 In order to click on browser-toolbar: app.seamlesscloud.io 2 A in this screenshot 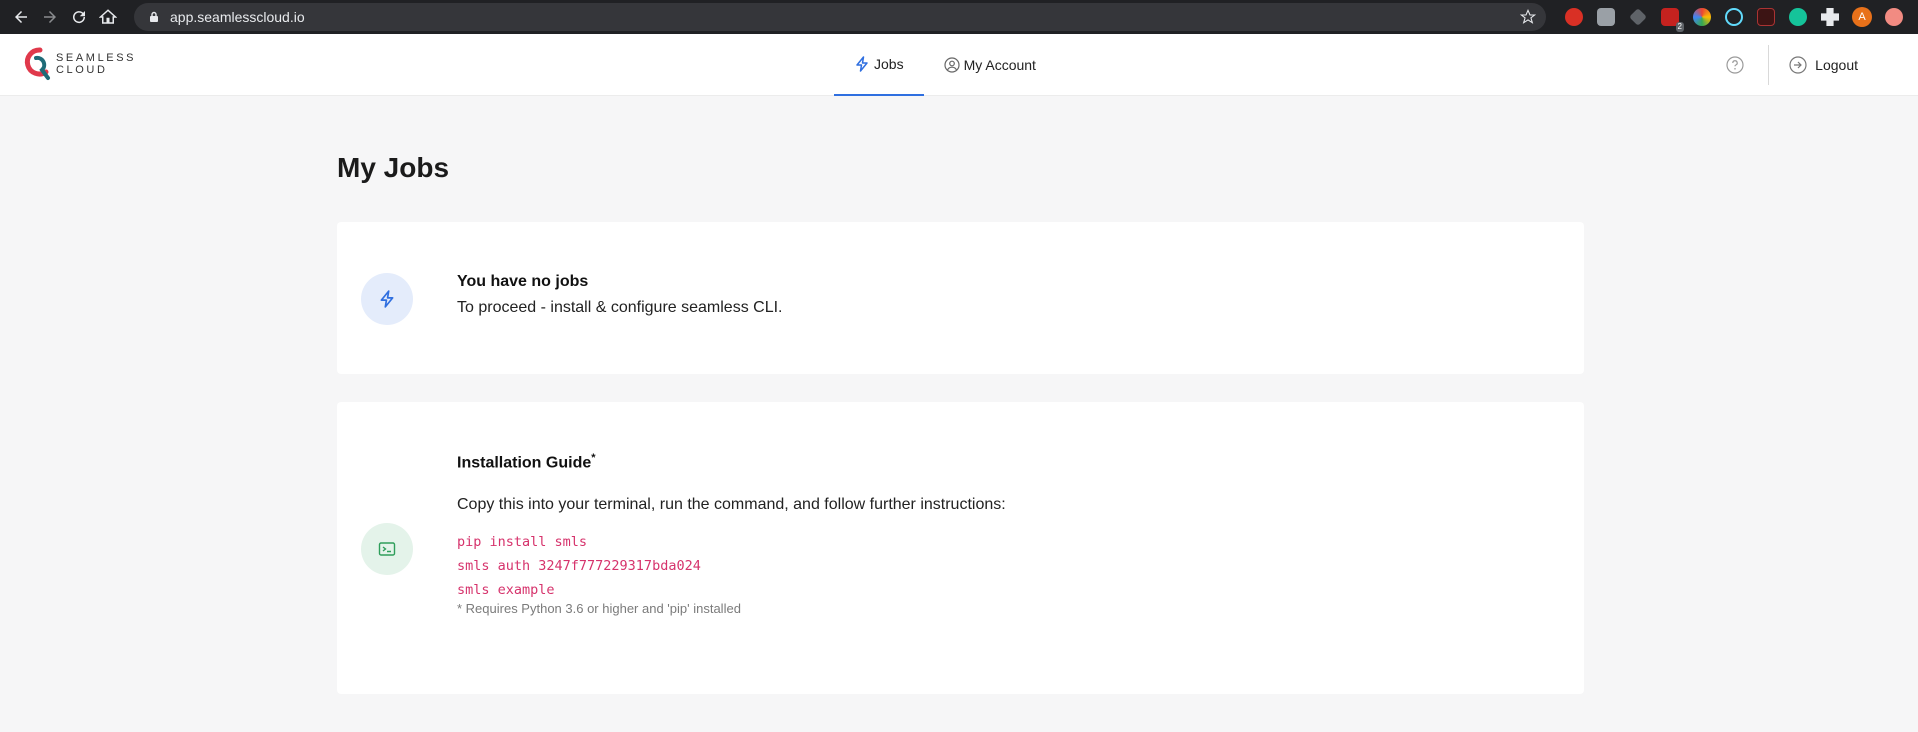, I will do `click(959, 17)`.